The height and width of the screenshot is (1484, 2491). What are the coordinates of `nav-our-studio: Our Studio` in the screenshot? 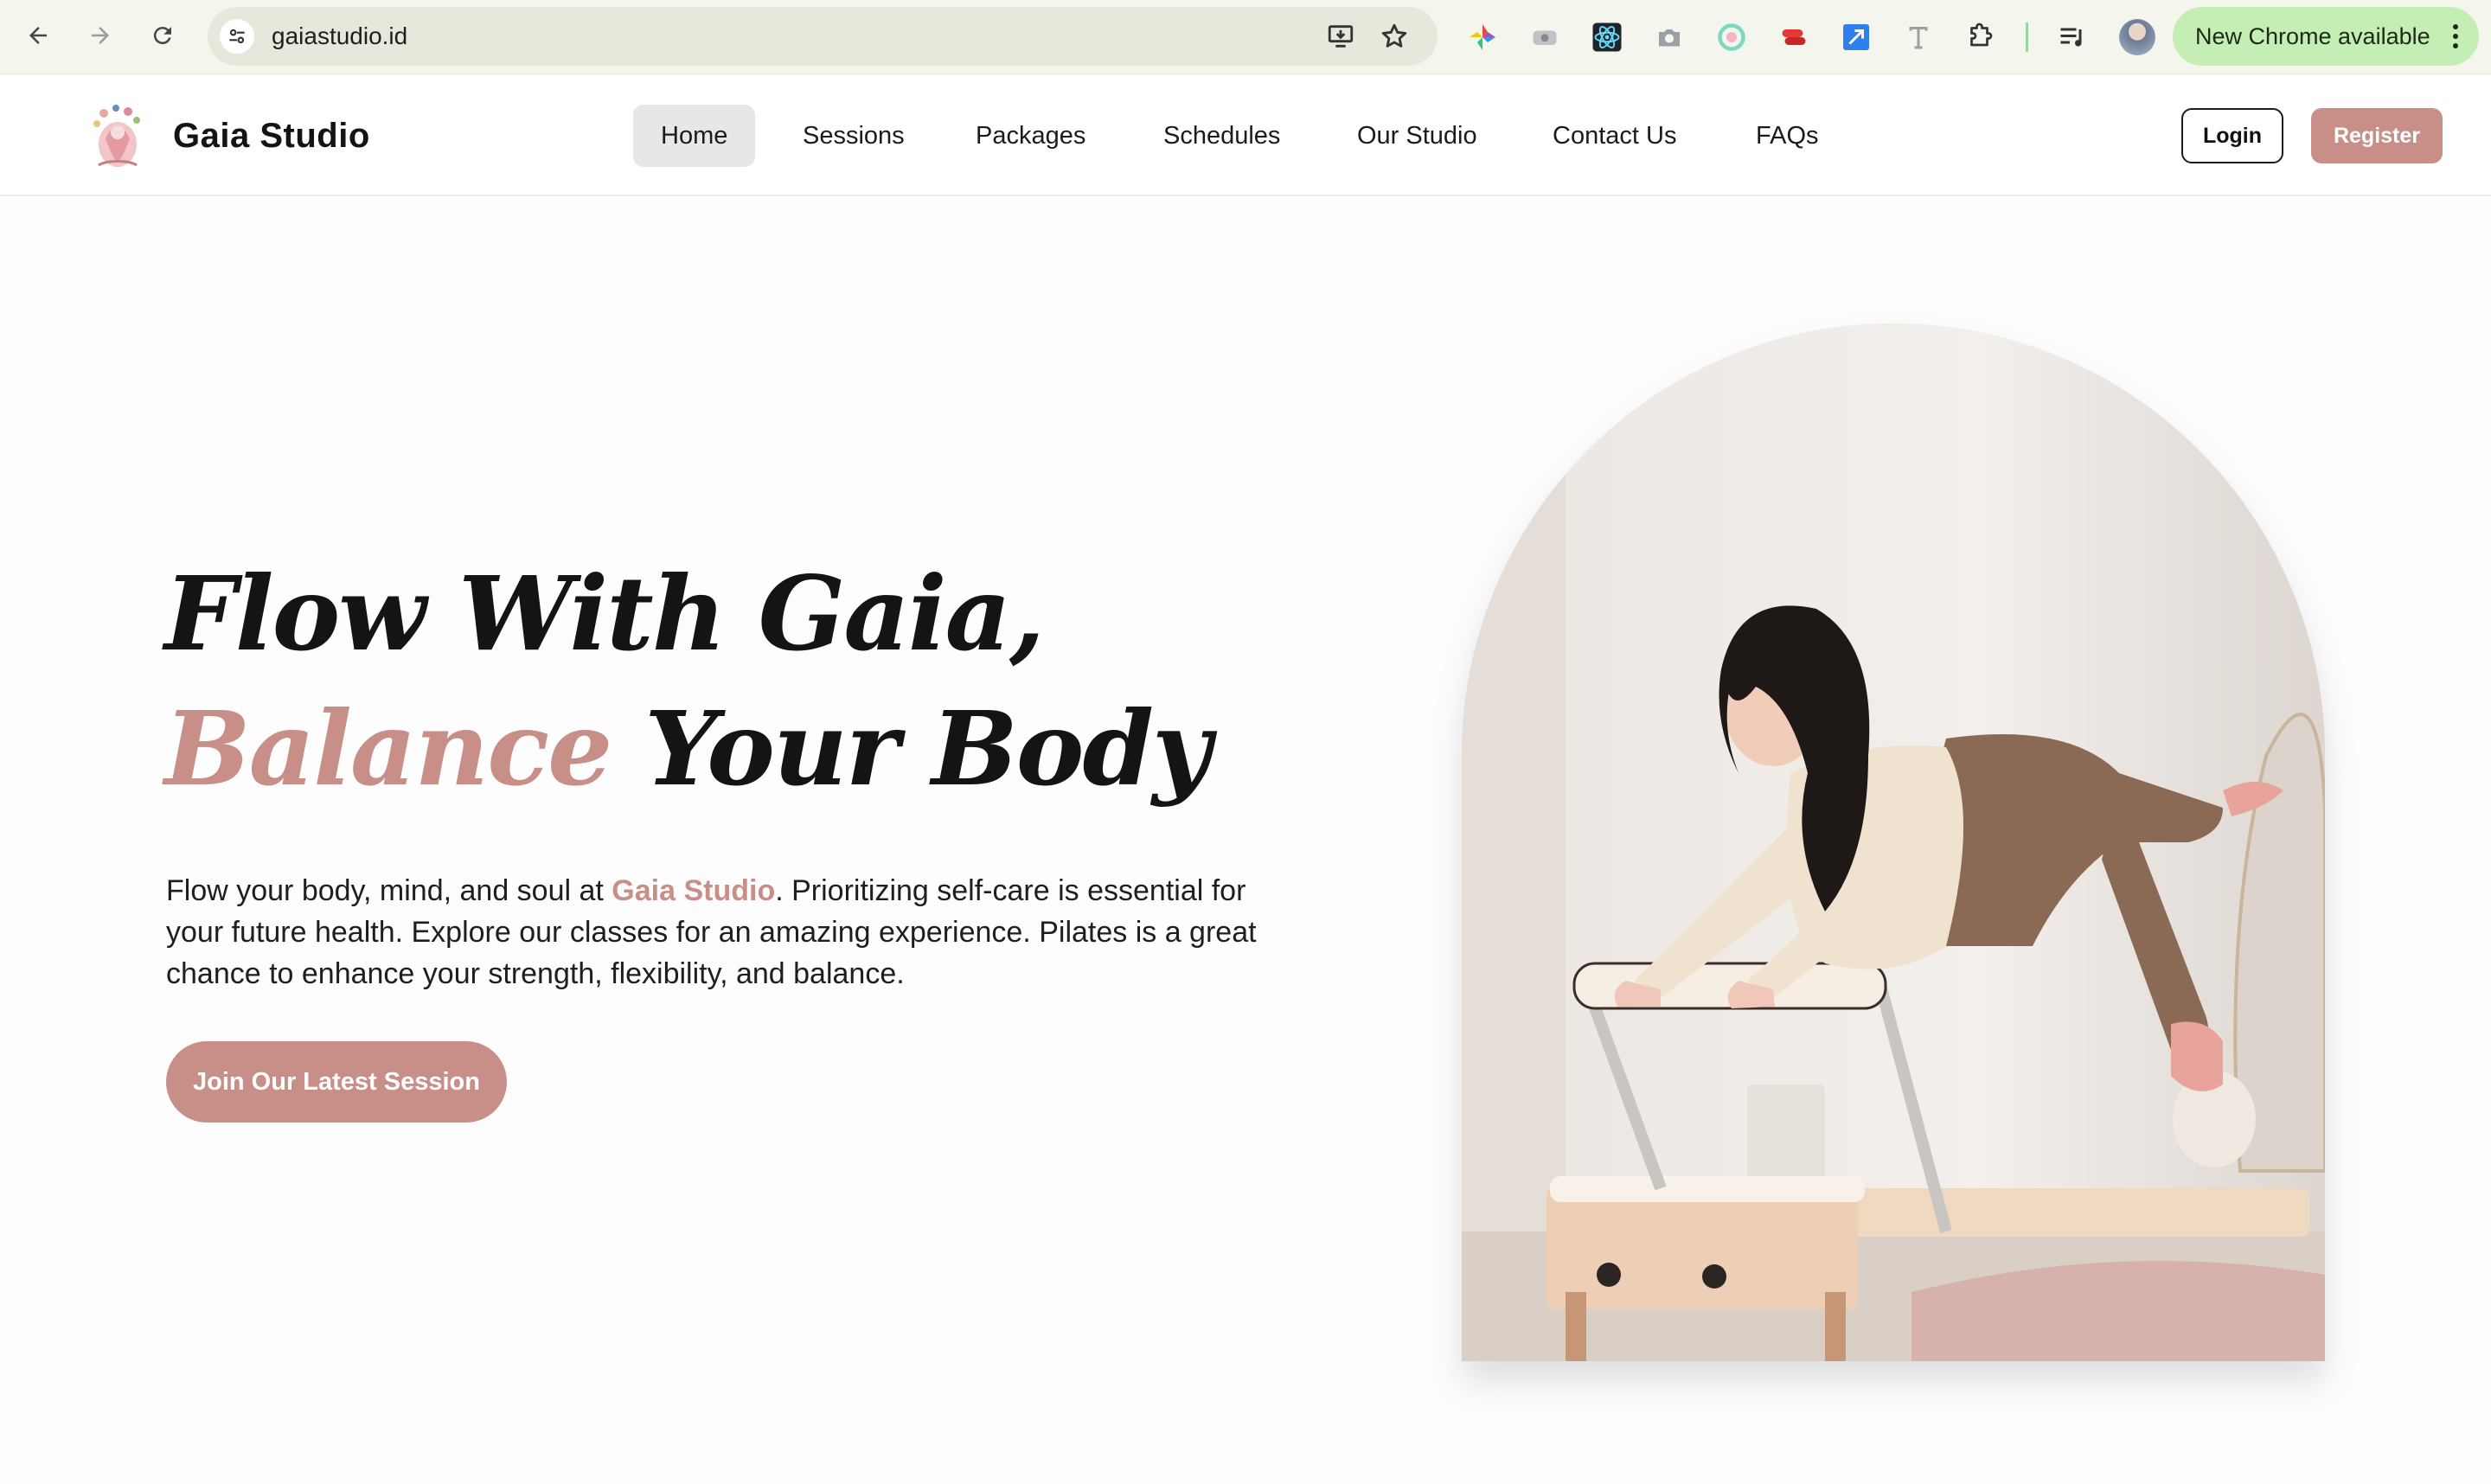 It's located at (1417, 136).